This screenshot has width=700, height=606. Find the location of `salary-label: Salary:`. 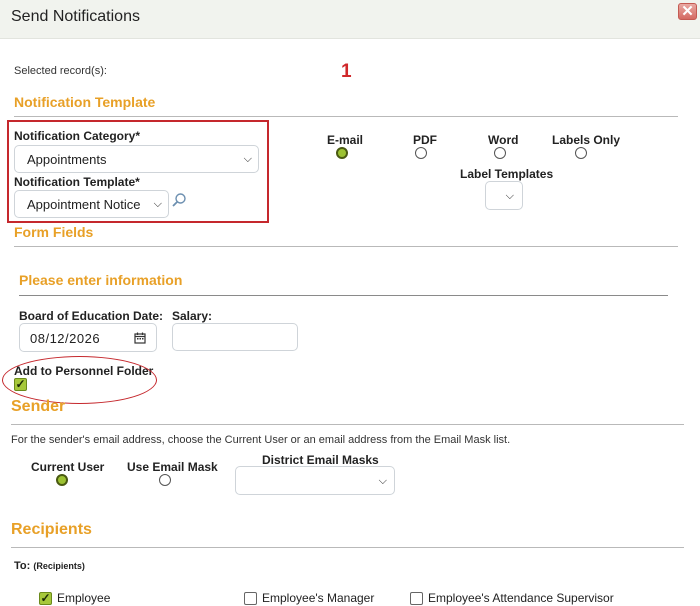

salary-label: Salary: is located at coordinates (192, 316).